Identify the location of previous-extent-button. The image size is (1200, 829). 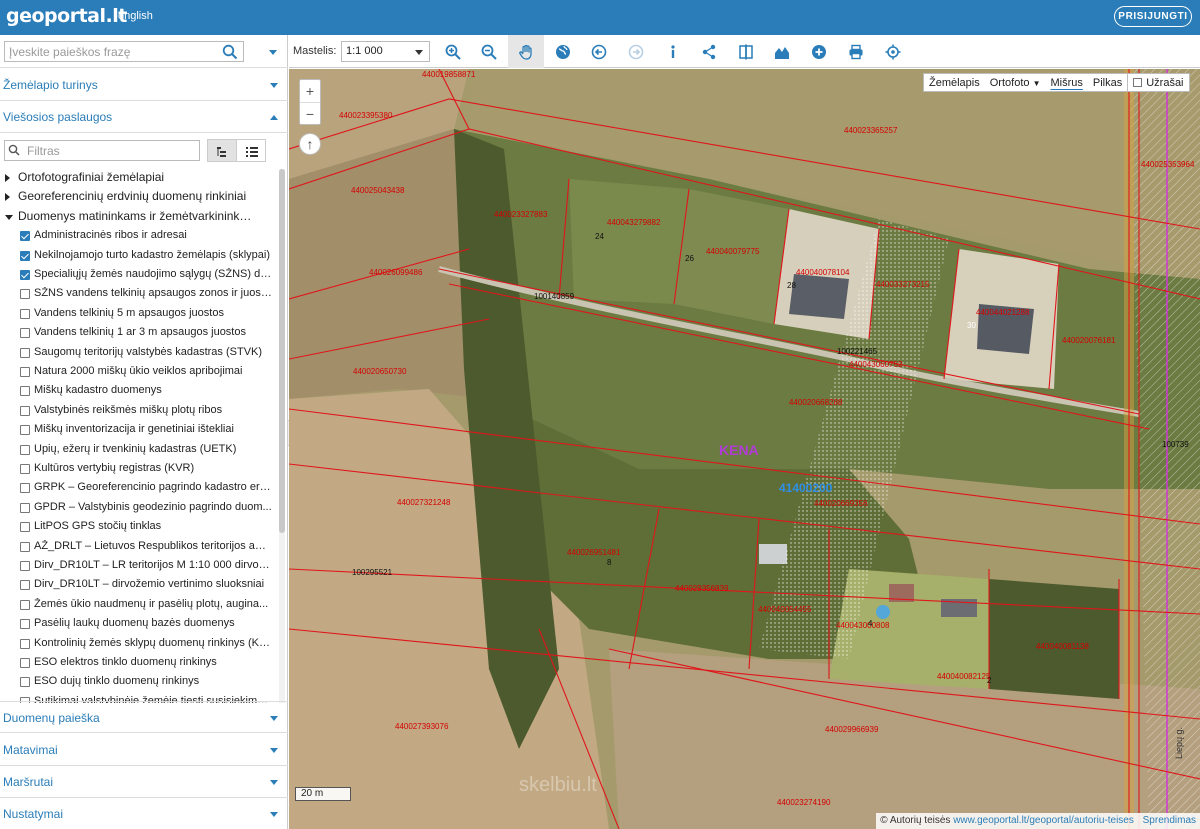
(599, 51).